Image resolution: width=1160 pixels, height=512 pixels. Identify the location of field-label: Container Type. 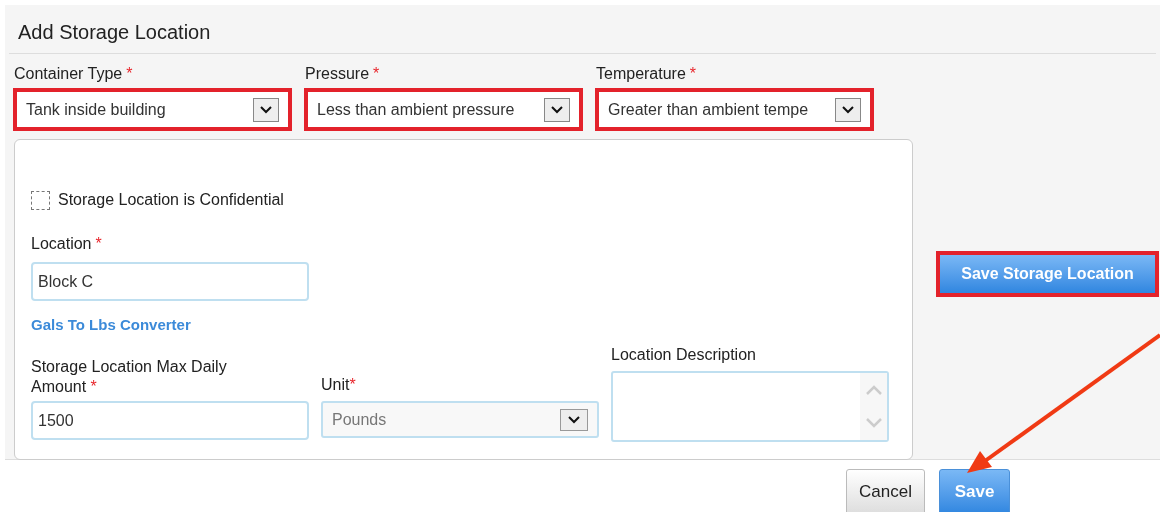
(68, 74).